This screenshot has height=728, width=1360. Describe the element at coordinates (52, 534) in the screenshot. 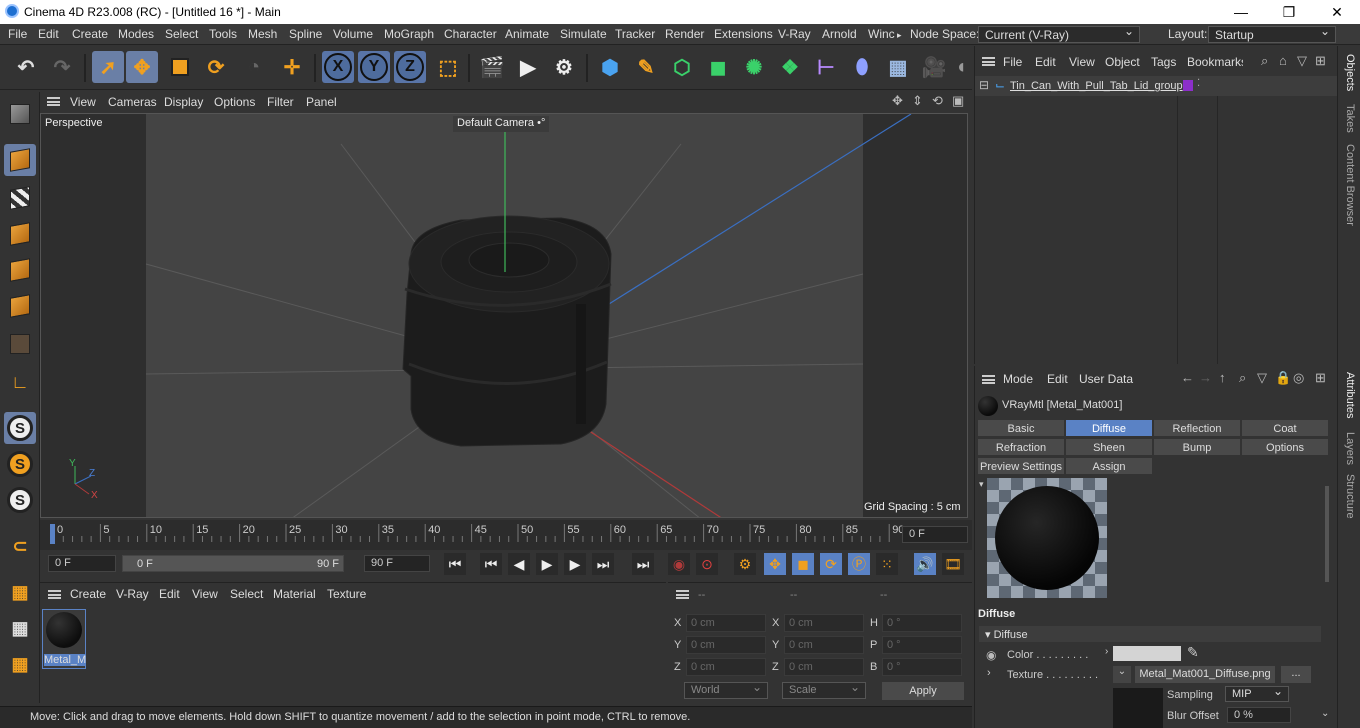

I see `playhead-marker` at that location.